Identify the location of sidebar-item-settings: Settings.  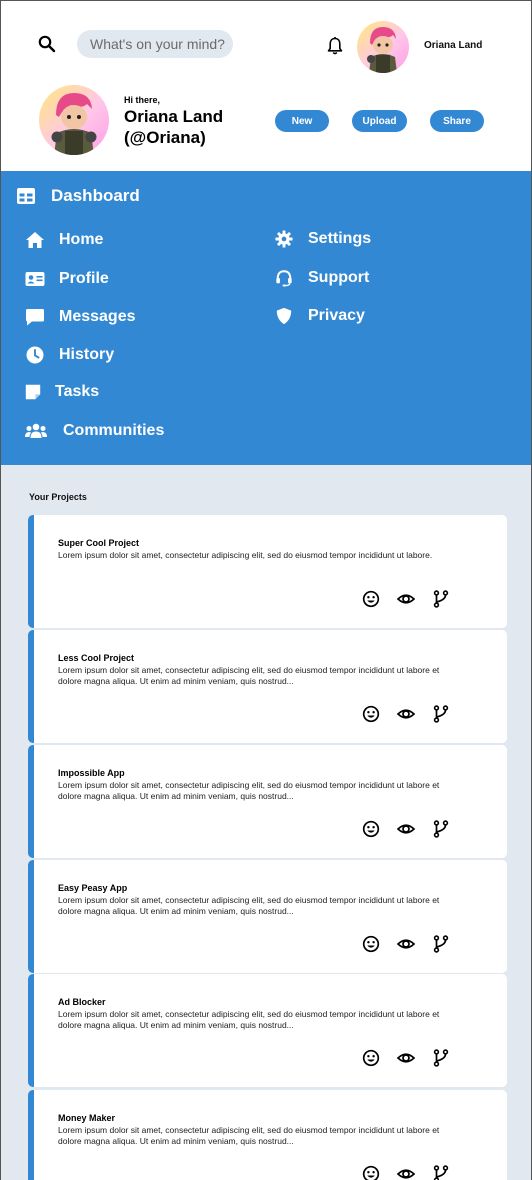
(323, 239).